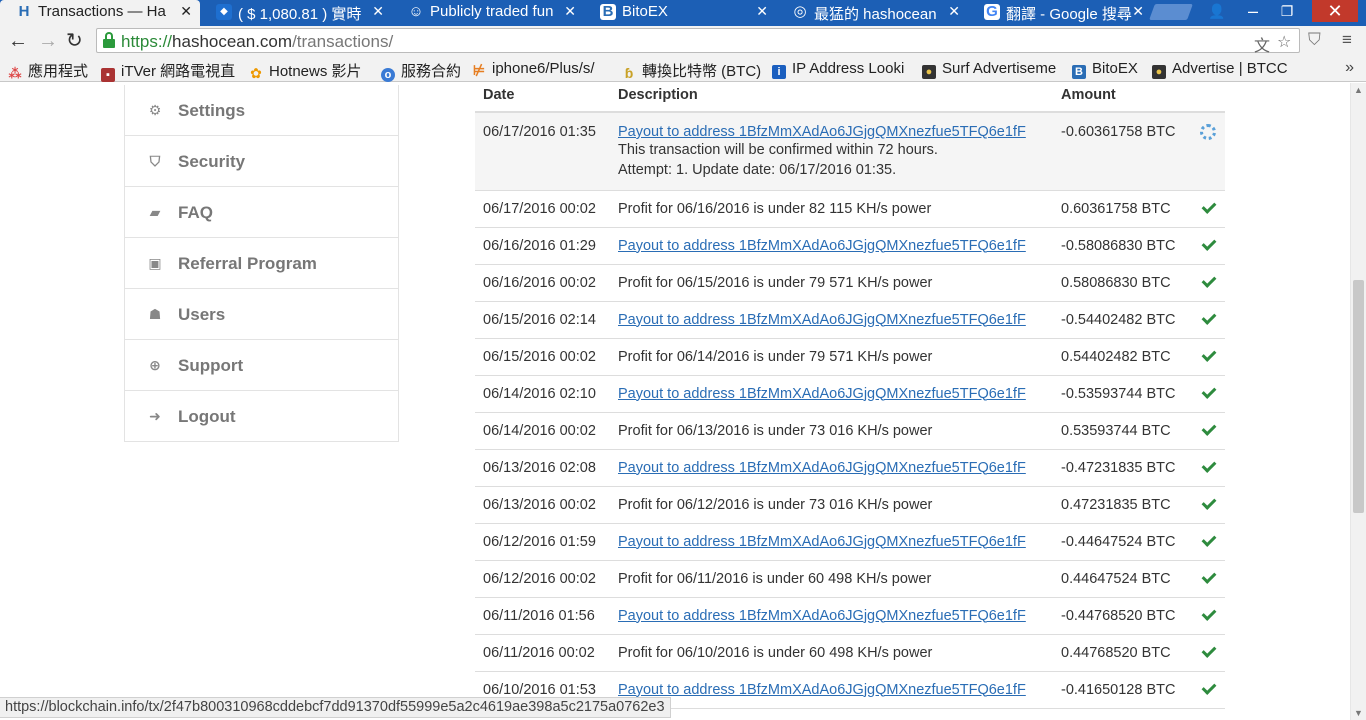 The height and width of the screenshot is (720, 1366). Describe the element at coordinates (698, 42) in the screenshot. I see `address-bar: https://hashocean.com/transactions/ 文 ☆` at that location.